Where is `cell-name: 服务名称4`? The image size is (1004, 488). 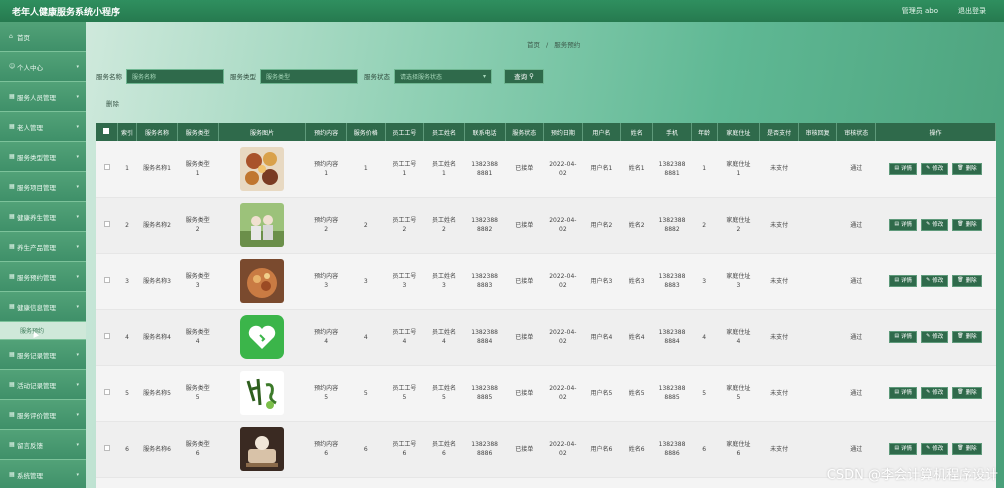
cell-name: 服务名称4 is located at coordinates (157, 337).